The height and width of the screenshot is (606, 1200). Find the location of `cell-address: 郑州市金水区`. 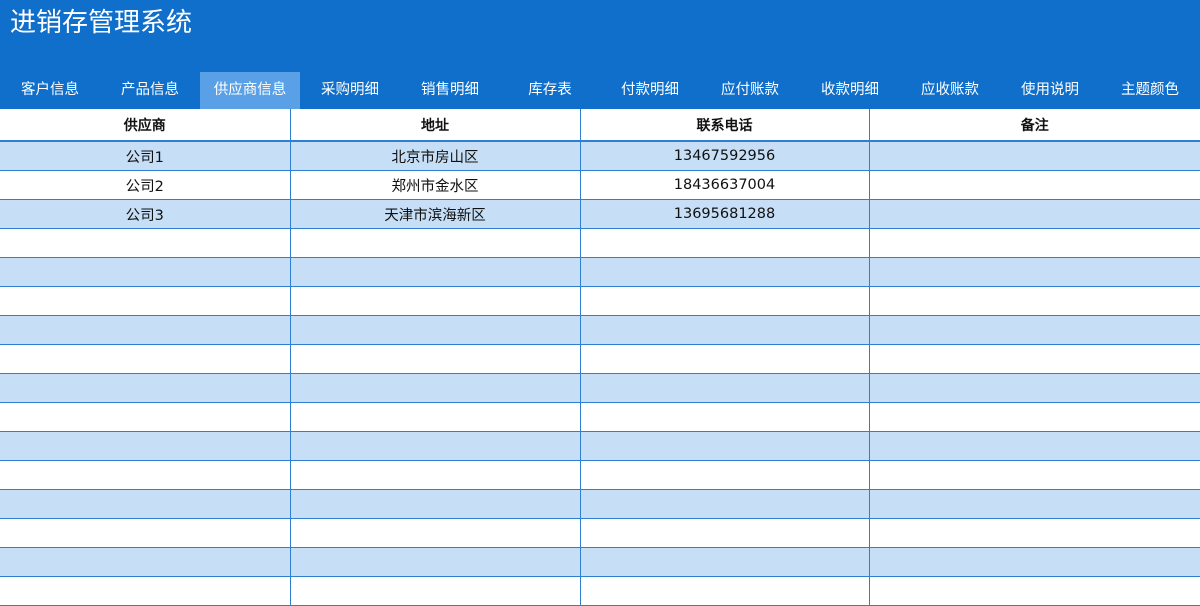

cell-address: 郑州市金水区 is located at coordinates (435, 185).